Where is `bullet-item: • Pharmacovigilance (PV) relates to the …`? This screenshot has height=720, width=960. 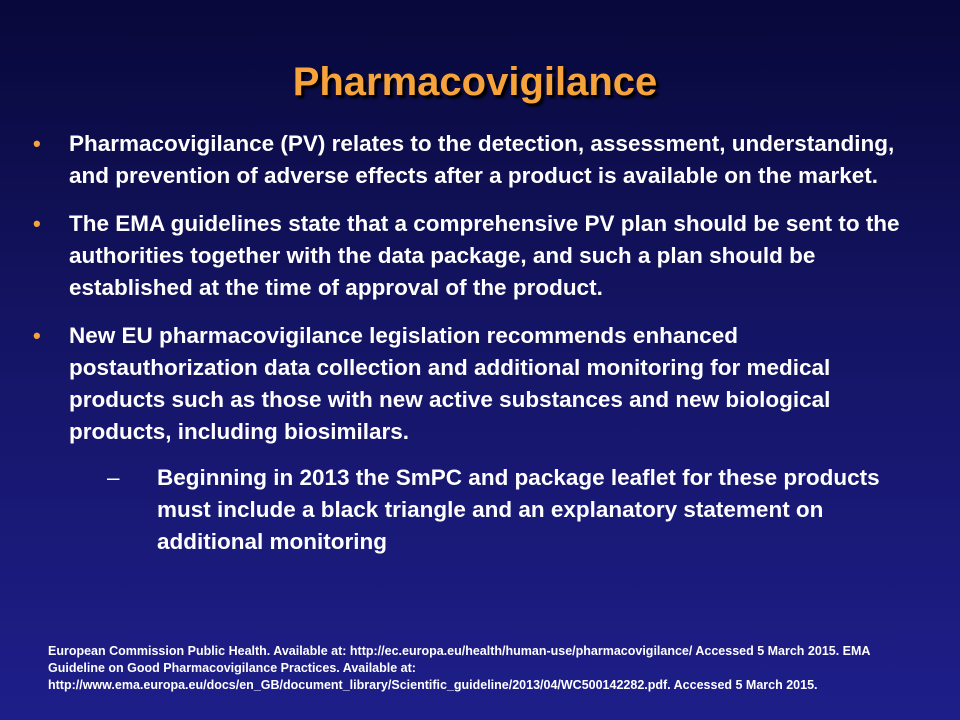 bullet-item: • Pharmacovigilance (PV) relates to the … is located at coordinates (478, 160).